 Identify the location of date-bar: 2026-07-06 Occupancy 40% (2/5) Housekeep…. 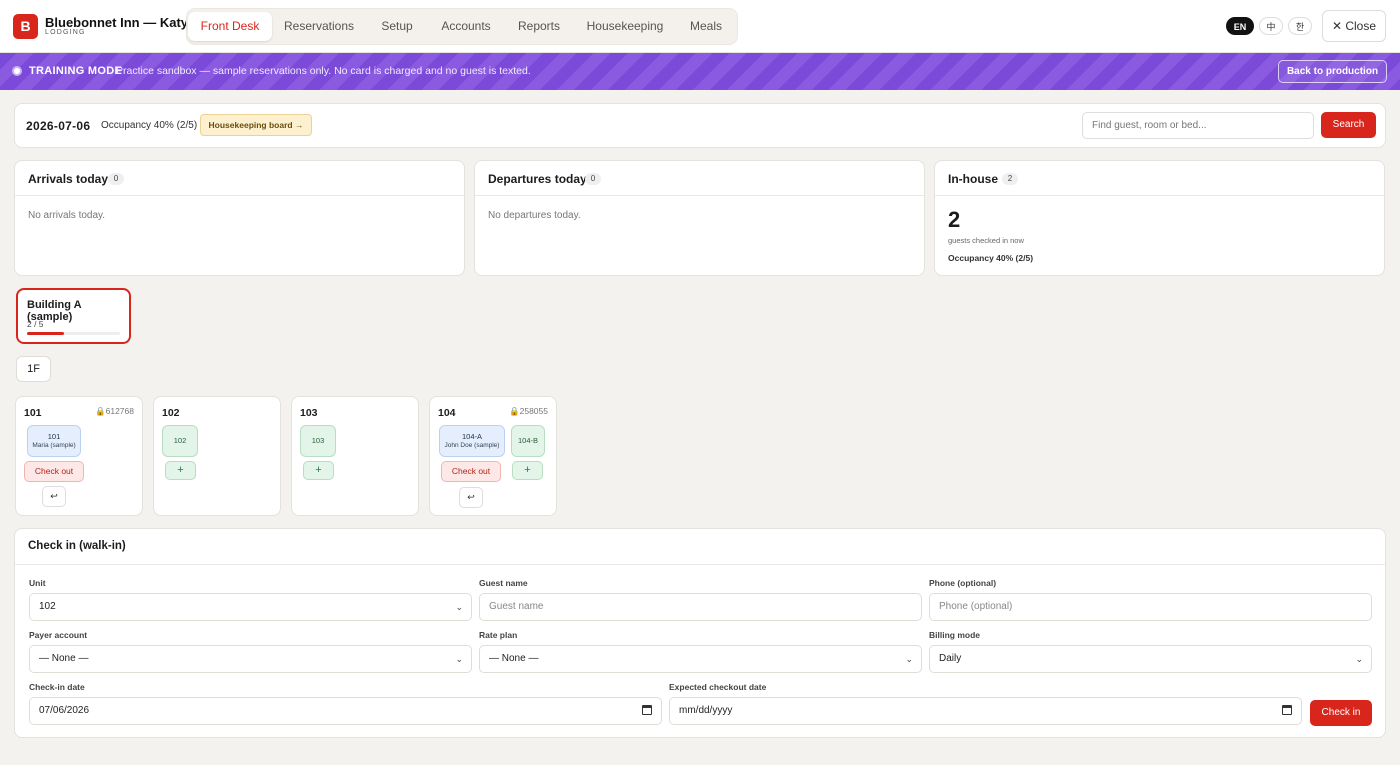
(700, 125).